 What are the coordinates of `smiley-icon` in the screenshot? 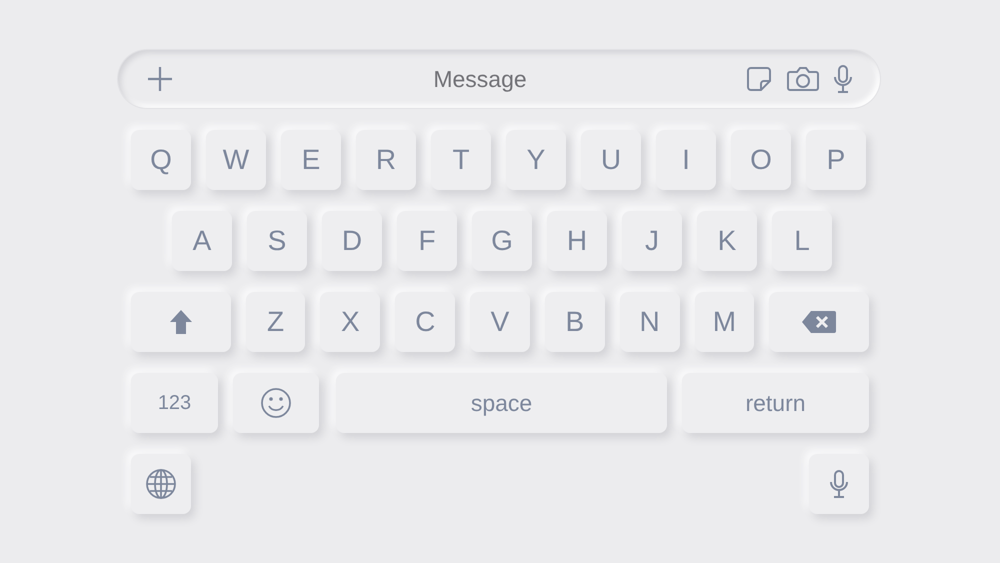 It's located at (276, 403).